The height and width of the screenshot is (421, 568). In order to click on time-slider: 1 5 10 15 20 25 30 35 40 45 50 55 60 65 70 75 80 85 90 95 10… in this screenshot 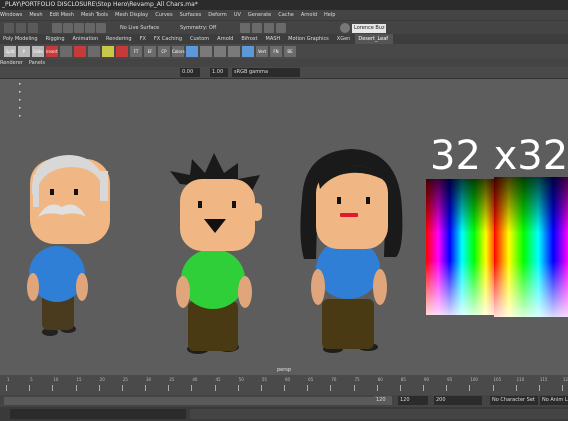, I will do `click(284, 385)`.